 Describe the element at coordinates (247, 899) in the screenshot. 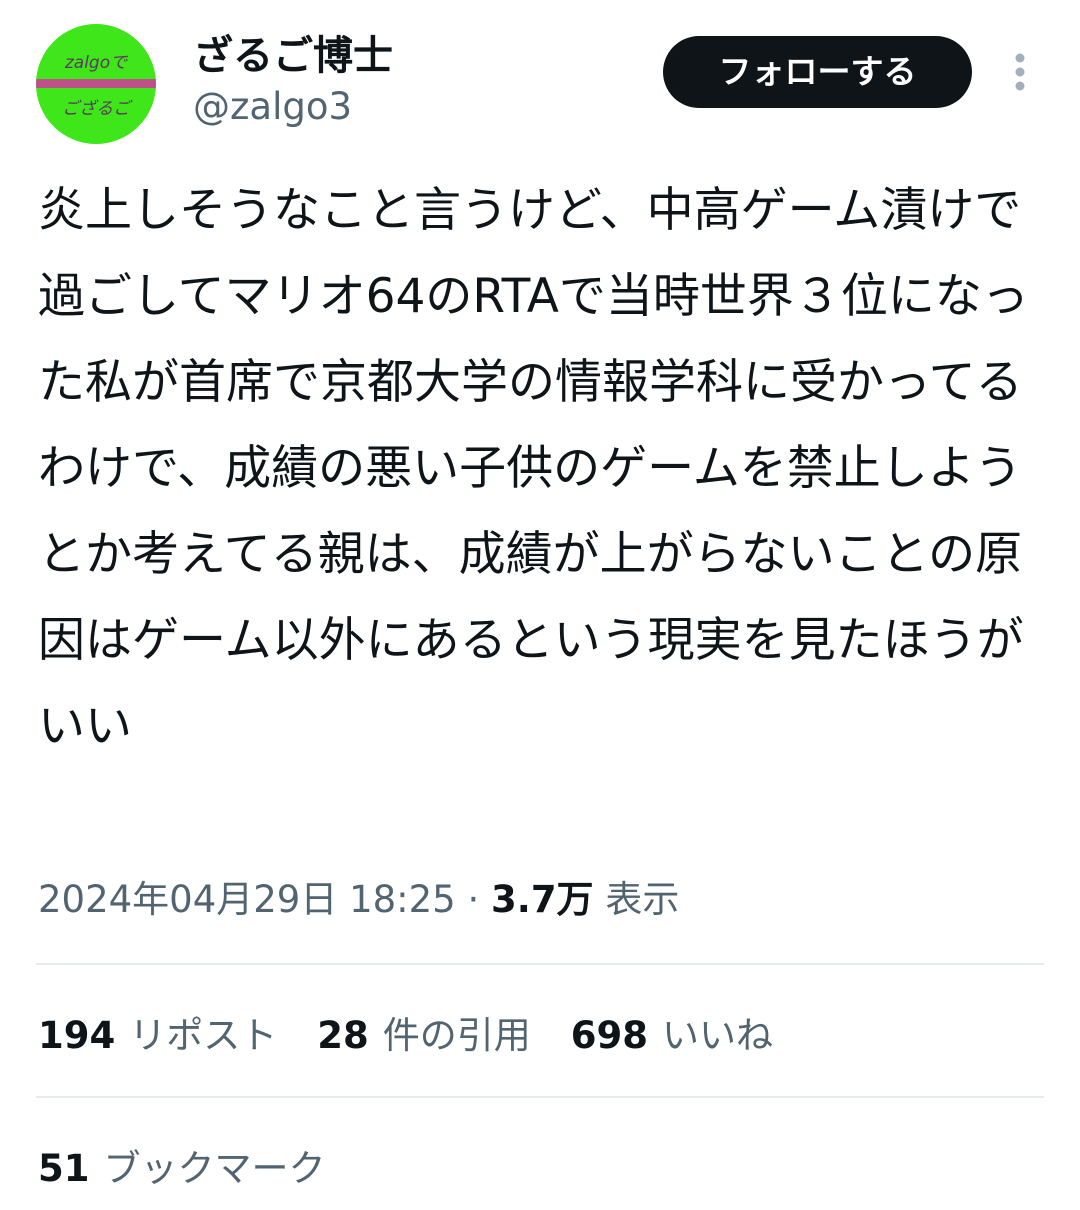

I see `tweet-timestamp: 2024年04月29日 18:25` at that location.